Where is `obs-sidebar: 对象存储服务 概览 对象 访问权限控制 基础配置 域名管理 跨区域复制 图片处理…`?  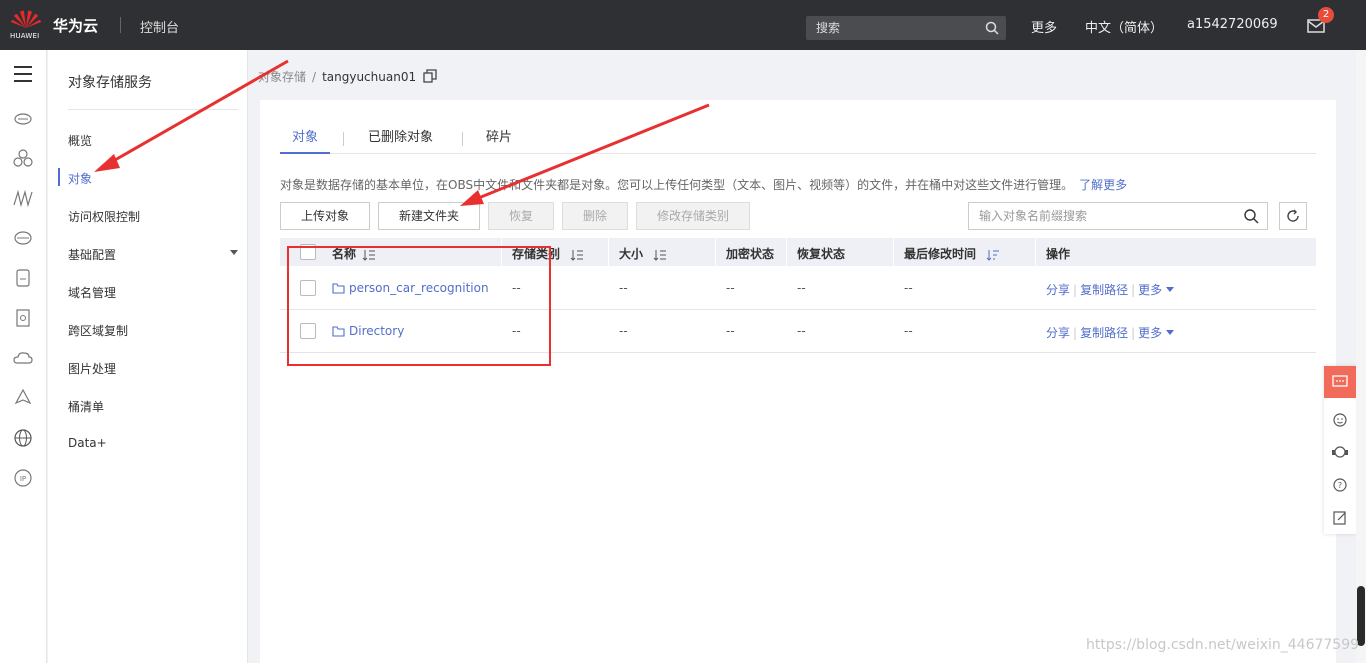
obs-sidebar: 对象存储服务 概览 对象 访问权限控制 基础配置 域名管理 跨区域复制 图片处理… is located at coordinates (148, 356).